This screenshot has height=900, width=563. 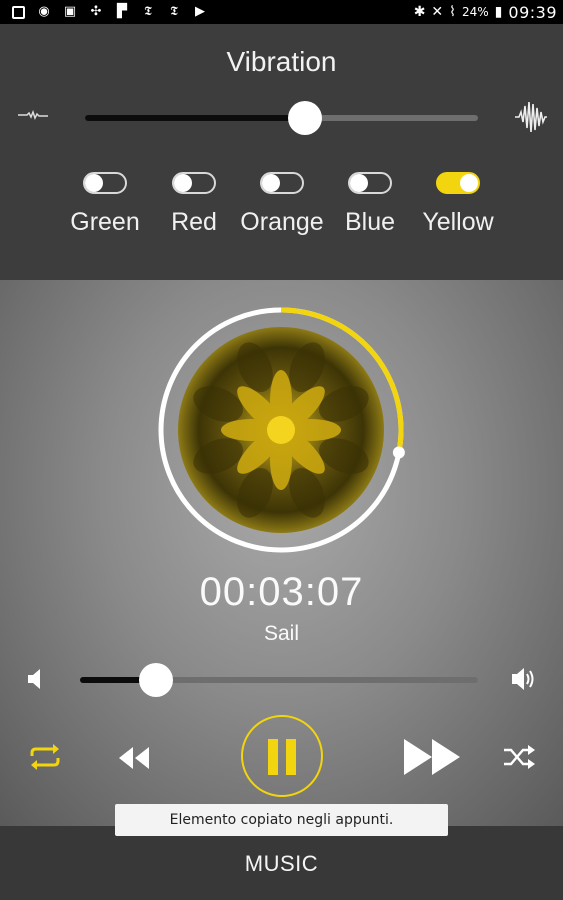 What do you see at coordinates (282, 756) in the screenshot?
I see `pause-button` at bounding box center [282, 756].